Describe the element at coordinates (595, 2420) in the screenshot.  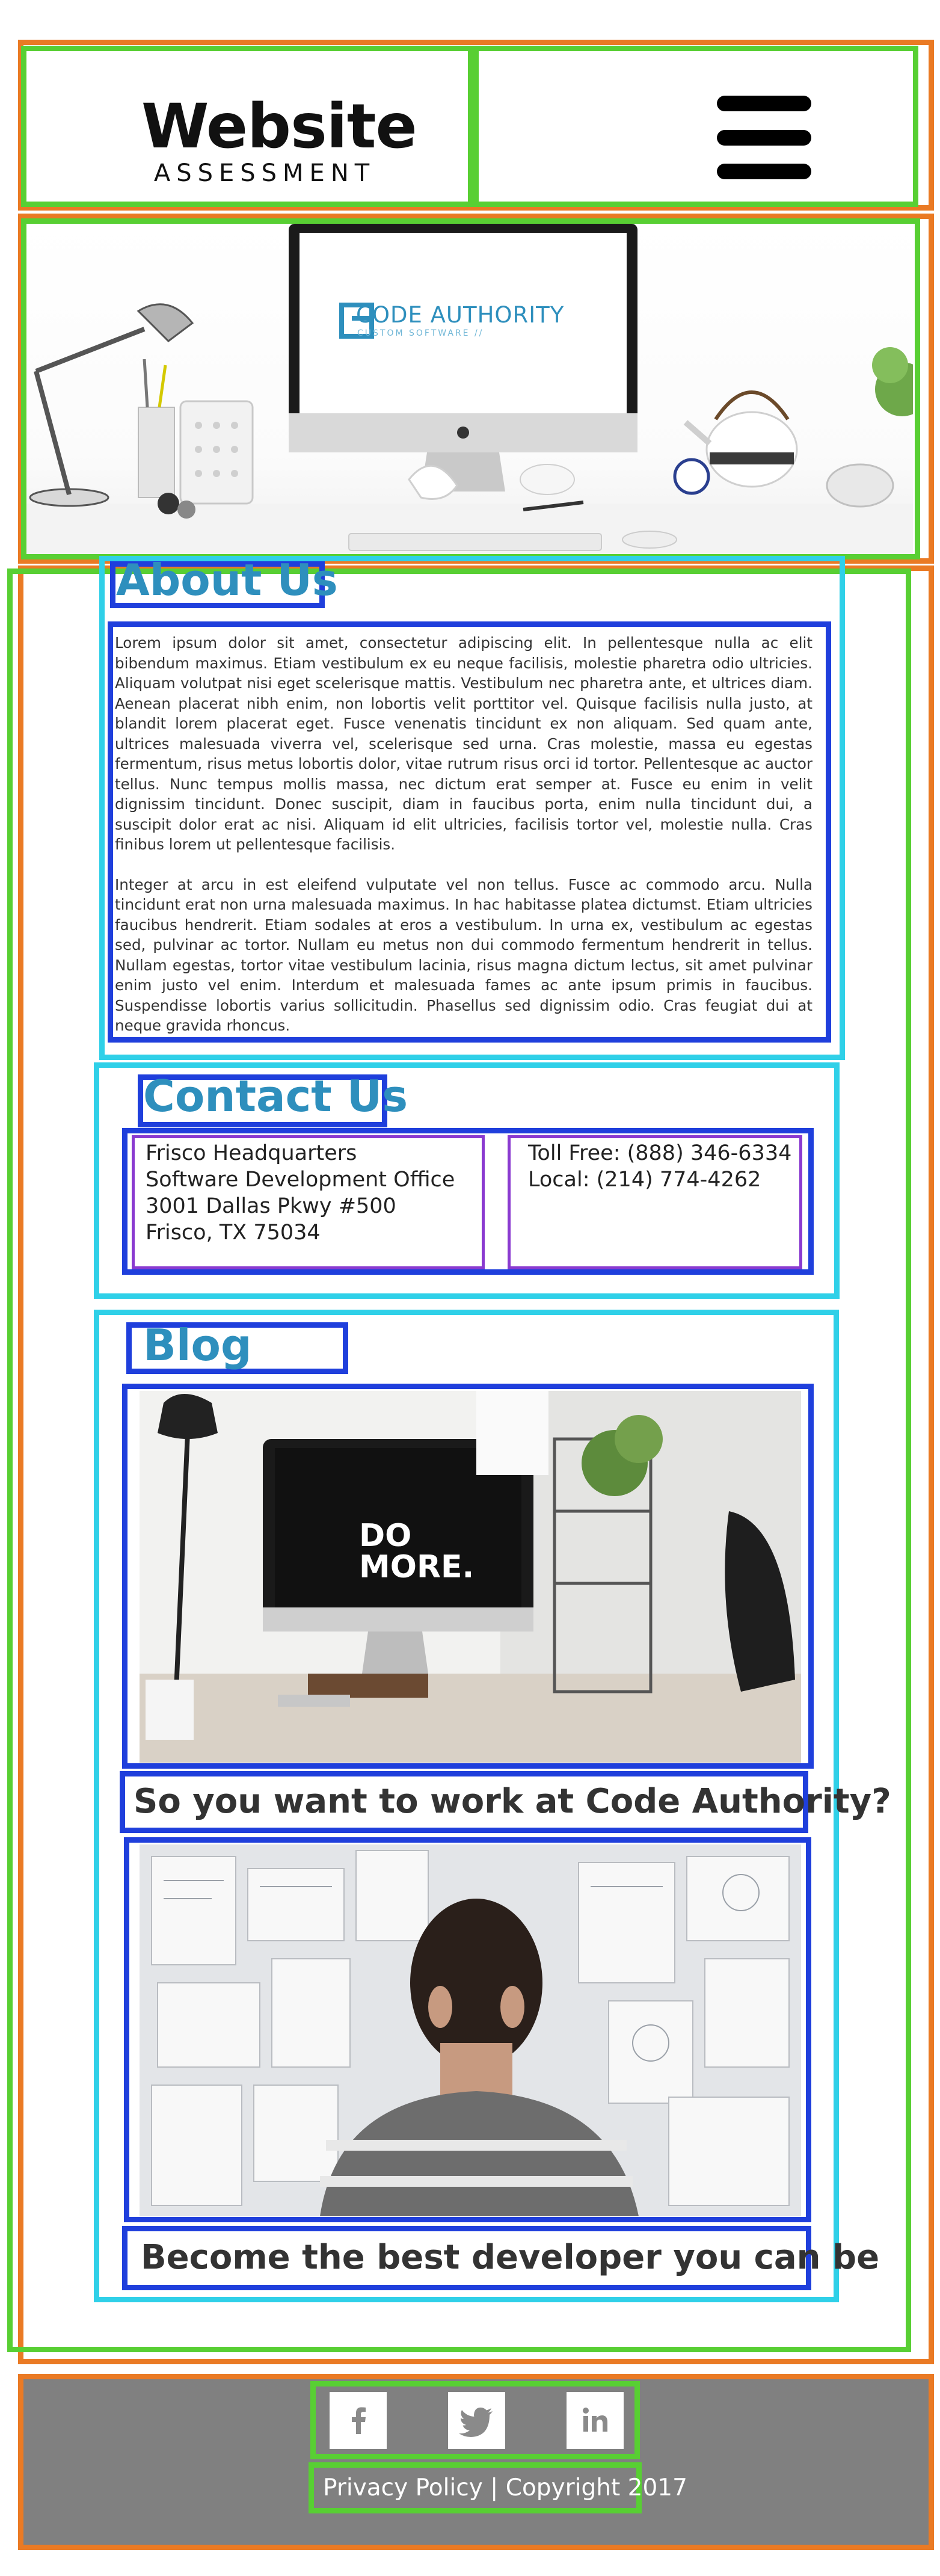
I see `linkedin-icon` at that location.